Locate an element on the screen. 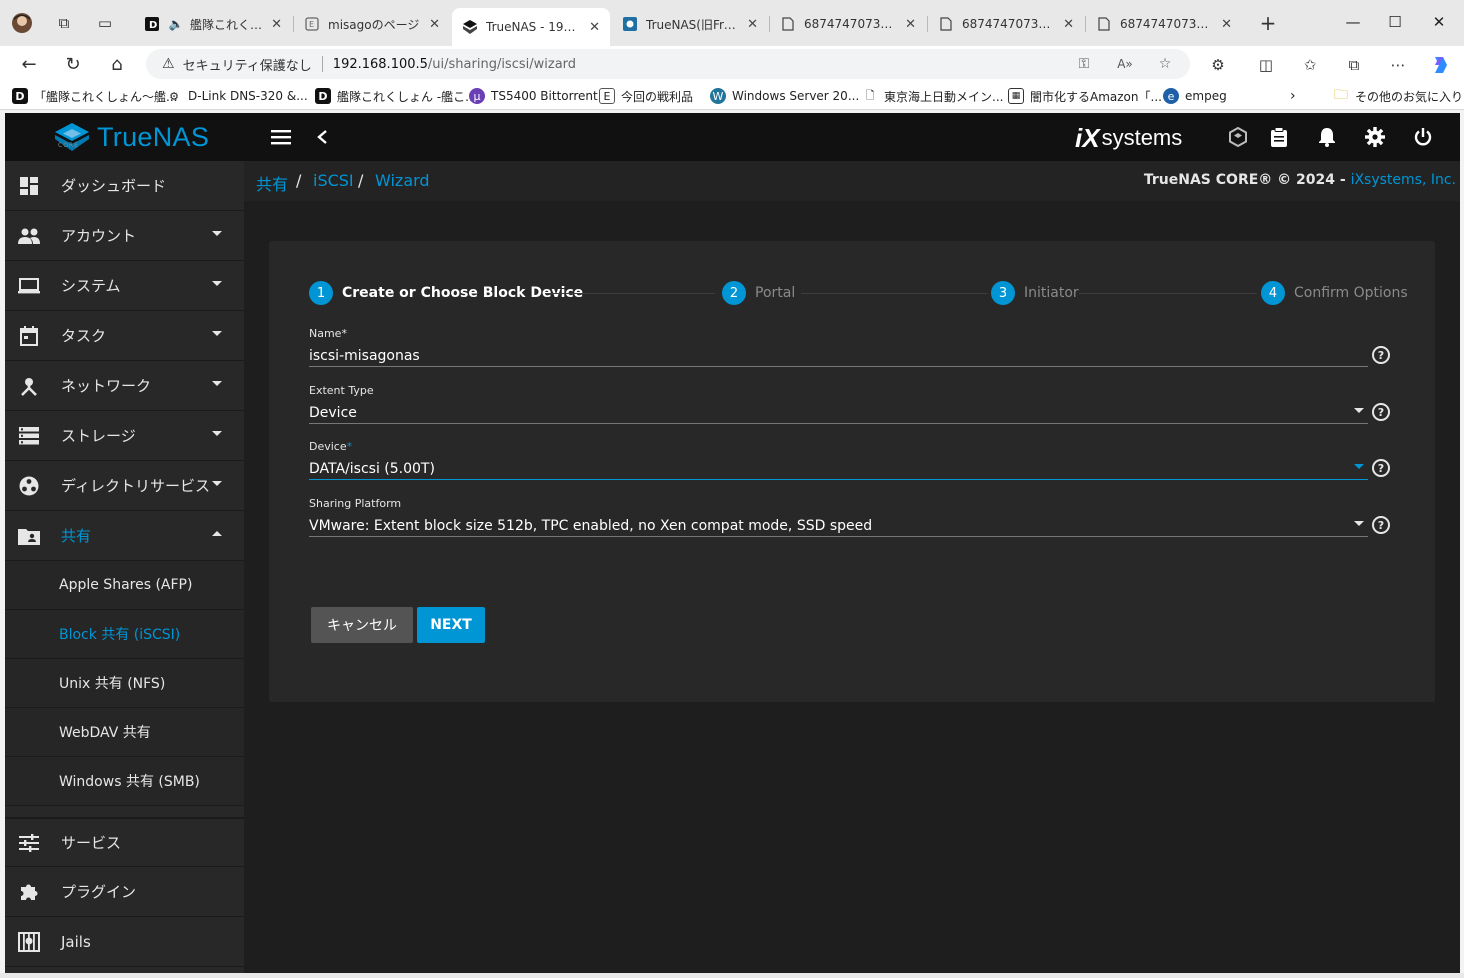 Image resolution: width=1464 pixels, height=978 pixels. copilot-icon is located at coordinates (1440, 65).